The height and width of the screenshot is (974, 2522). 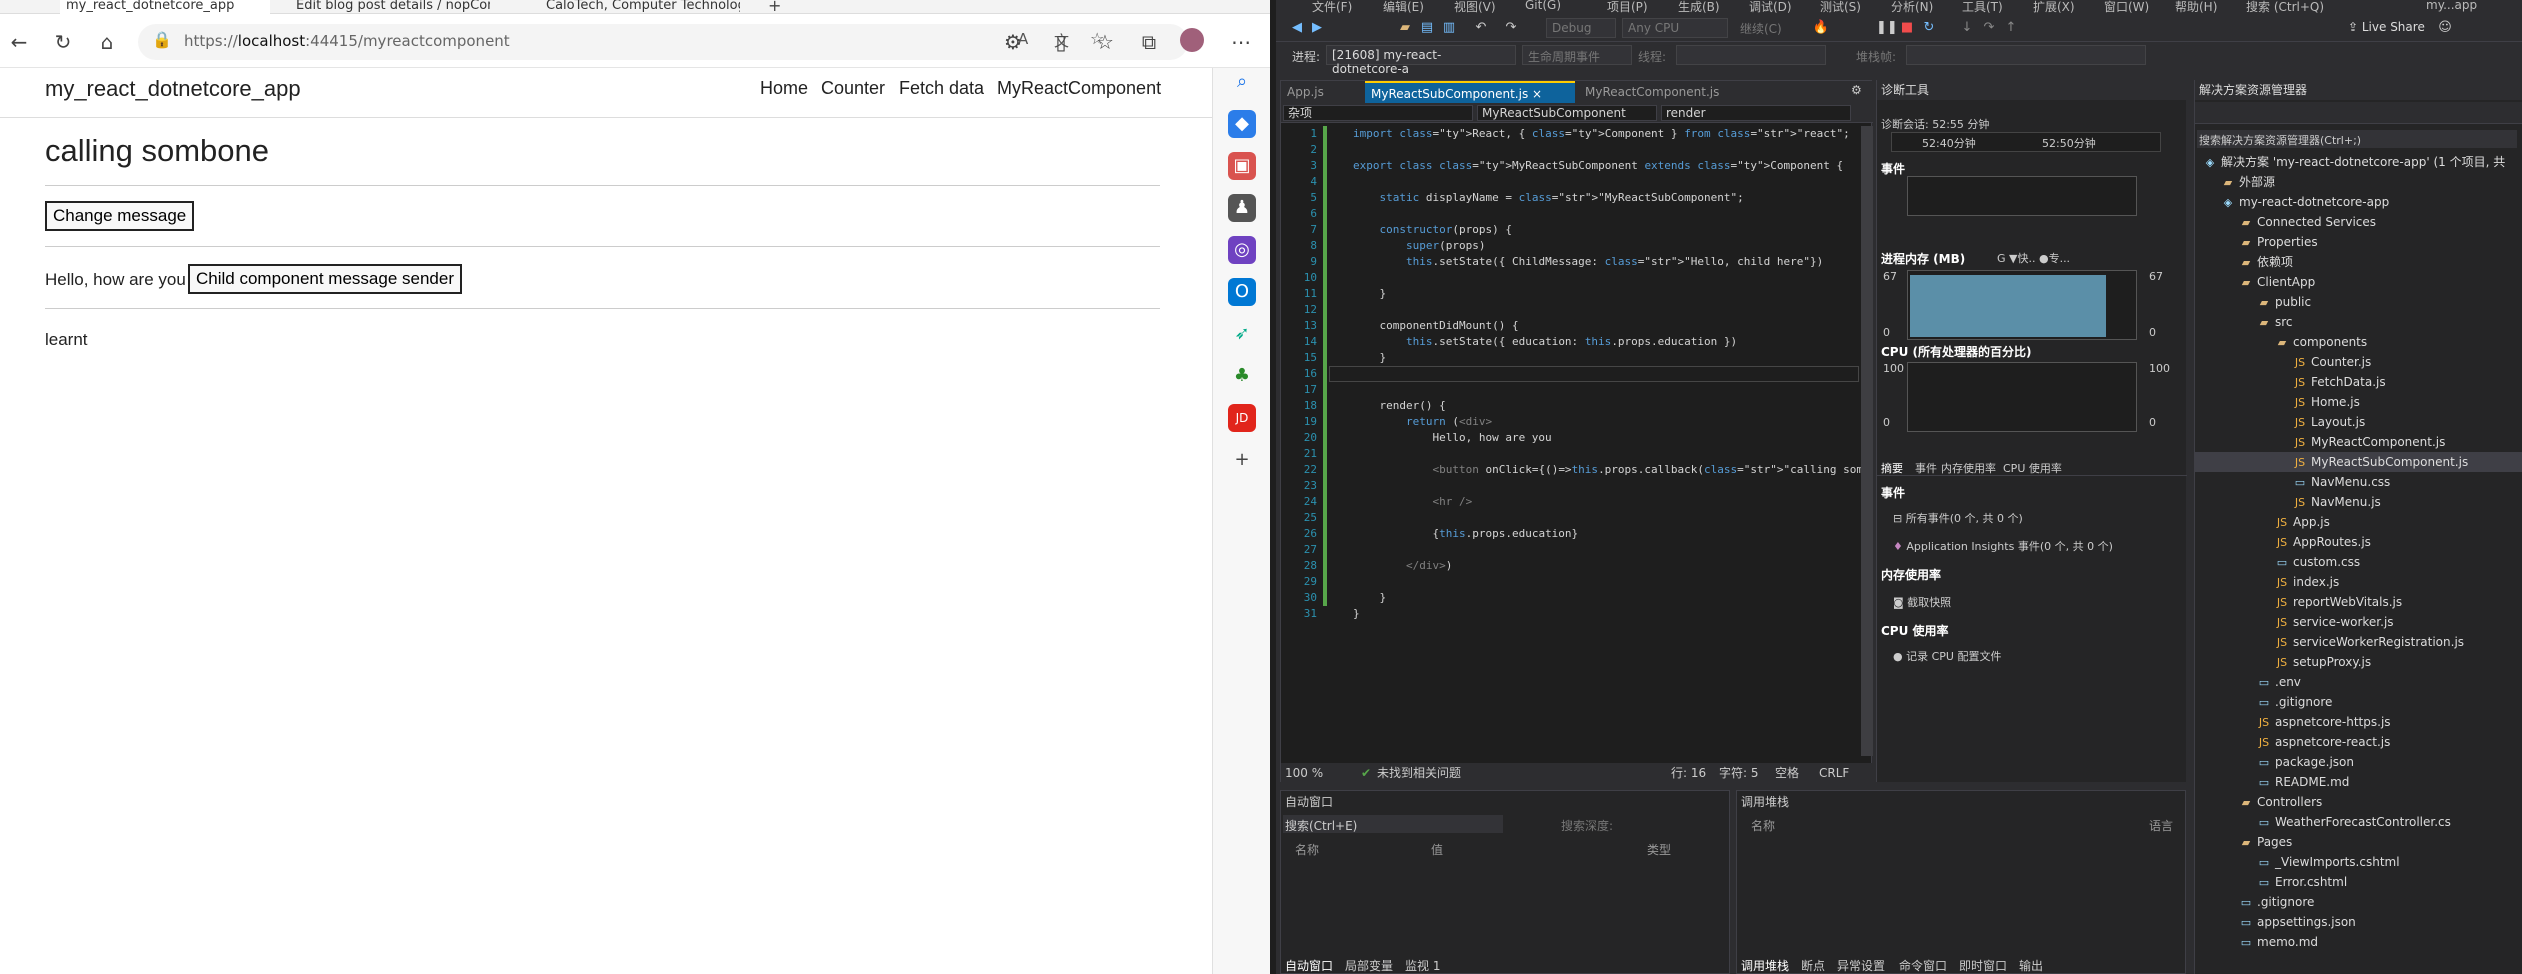 I want to click on new-tab-button: +, so click(x=774, y=7).